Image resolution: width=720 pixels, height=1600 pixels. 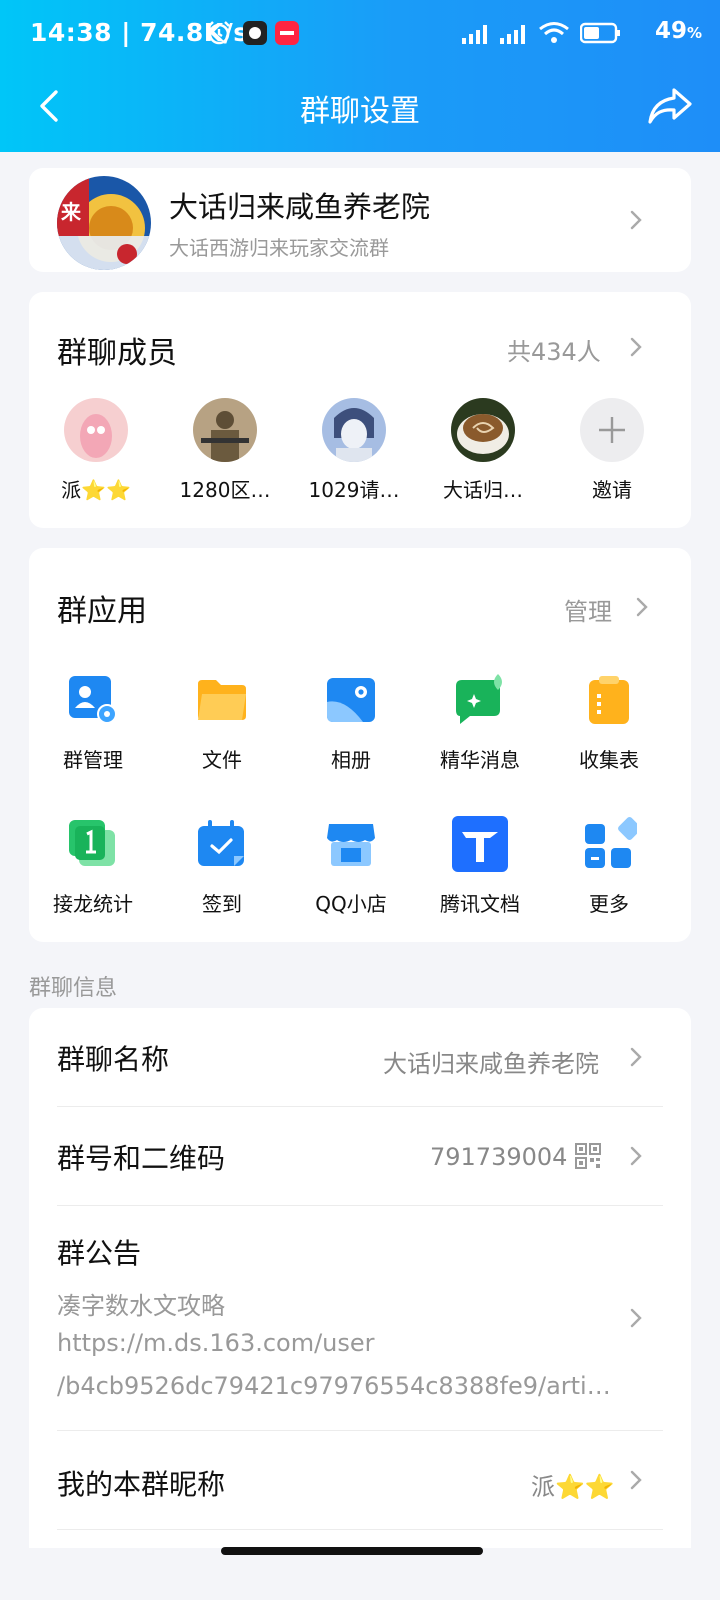 I want to click on group-manage-icon, so click(x=93, y=700).